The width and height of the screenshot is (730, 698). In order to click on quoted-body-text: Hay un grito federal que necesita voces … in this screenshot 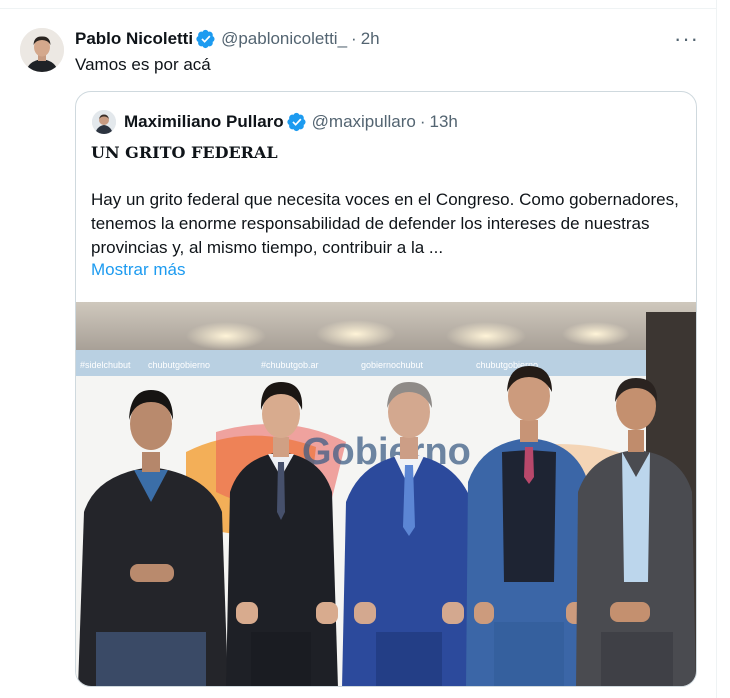, I will do `click(385, 223)`.